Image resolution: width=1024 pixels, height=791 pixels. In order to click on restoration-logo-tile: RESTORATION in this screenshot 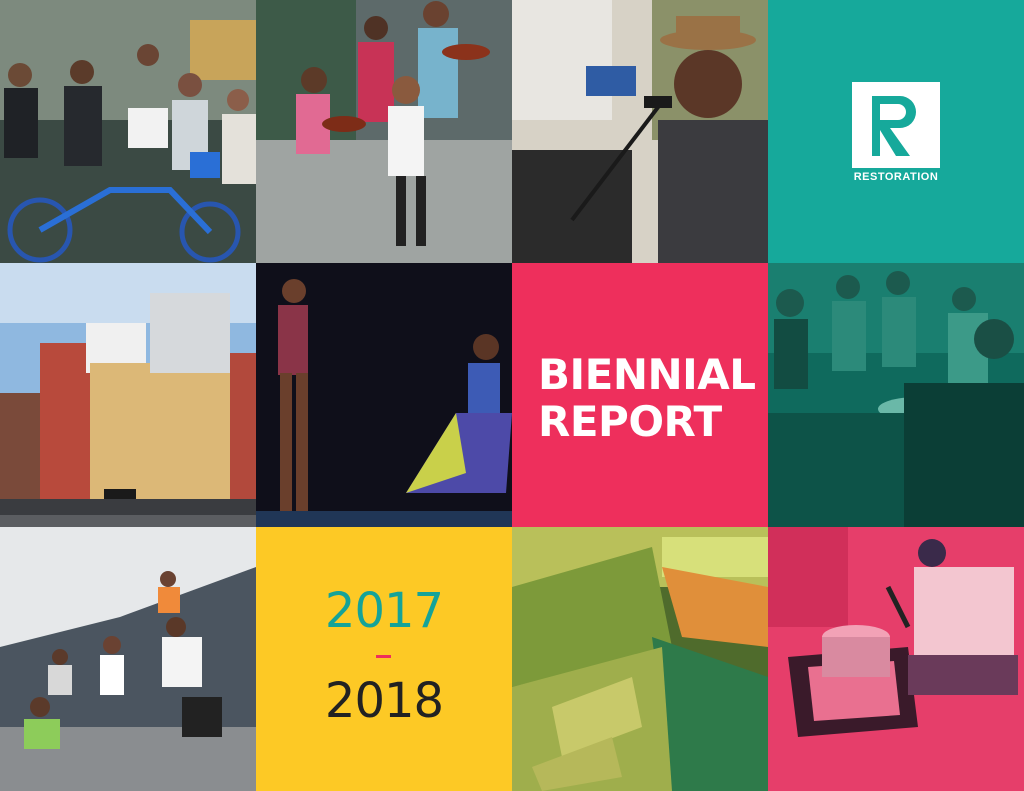, I will do `click(896, 131)`.